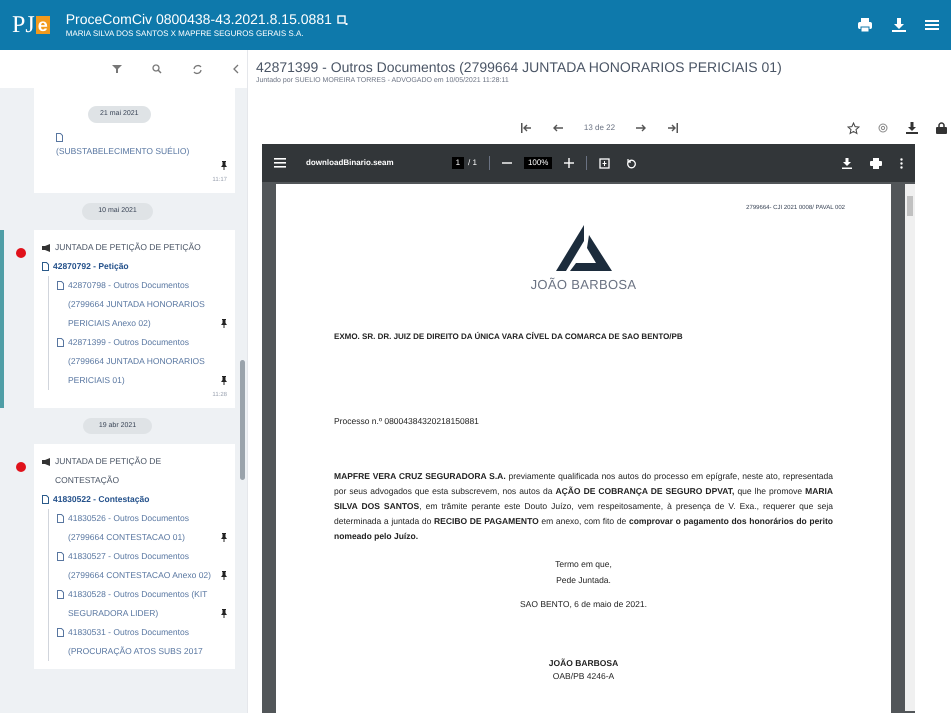 This screenshot has height=713, width=951. I want to click on petition-heading: EXMO. SR. DR. JUIZ DE DIREITO DA ÚNICA VARA CÍVEL DA COMARCA DE SAO BENTO/PB, so click(509, 336).